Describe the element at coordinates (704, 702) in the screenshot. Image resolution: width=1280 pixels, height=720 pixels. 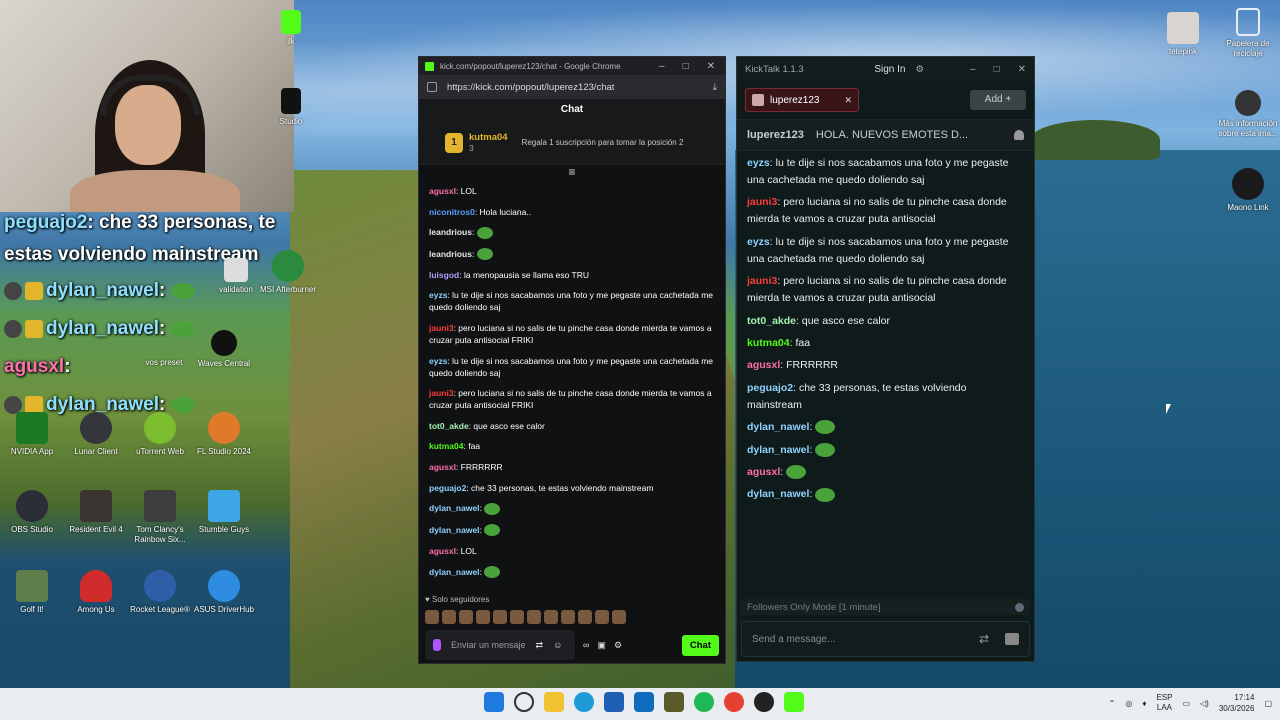
I see `spotify-icon` at that location.